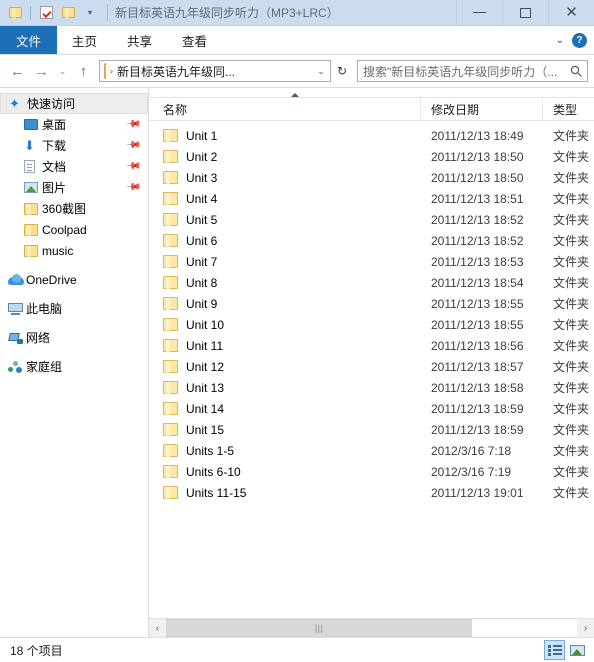  I want to click on table-row: Units 6-10 2012/3/16 7:19 文件夹, so click(371, 471).